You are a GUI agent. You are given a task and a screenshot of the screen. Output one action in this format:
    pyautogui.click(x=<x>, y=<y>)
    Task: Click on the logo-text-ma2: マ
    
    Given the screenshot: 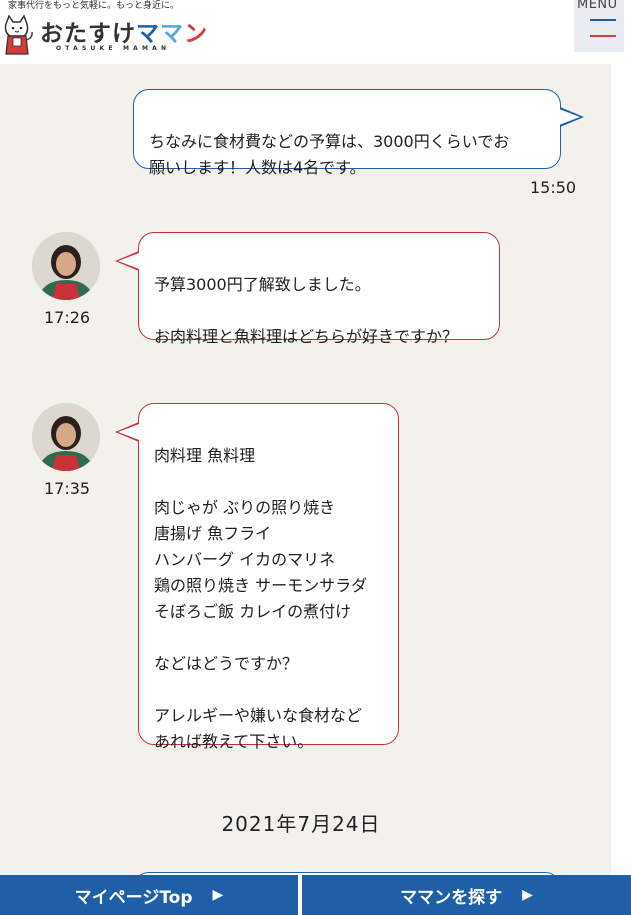 What is the action you would take?
    pyautogui.click(x=172, y=34)
    